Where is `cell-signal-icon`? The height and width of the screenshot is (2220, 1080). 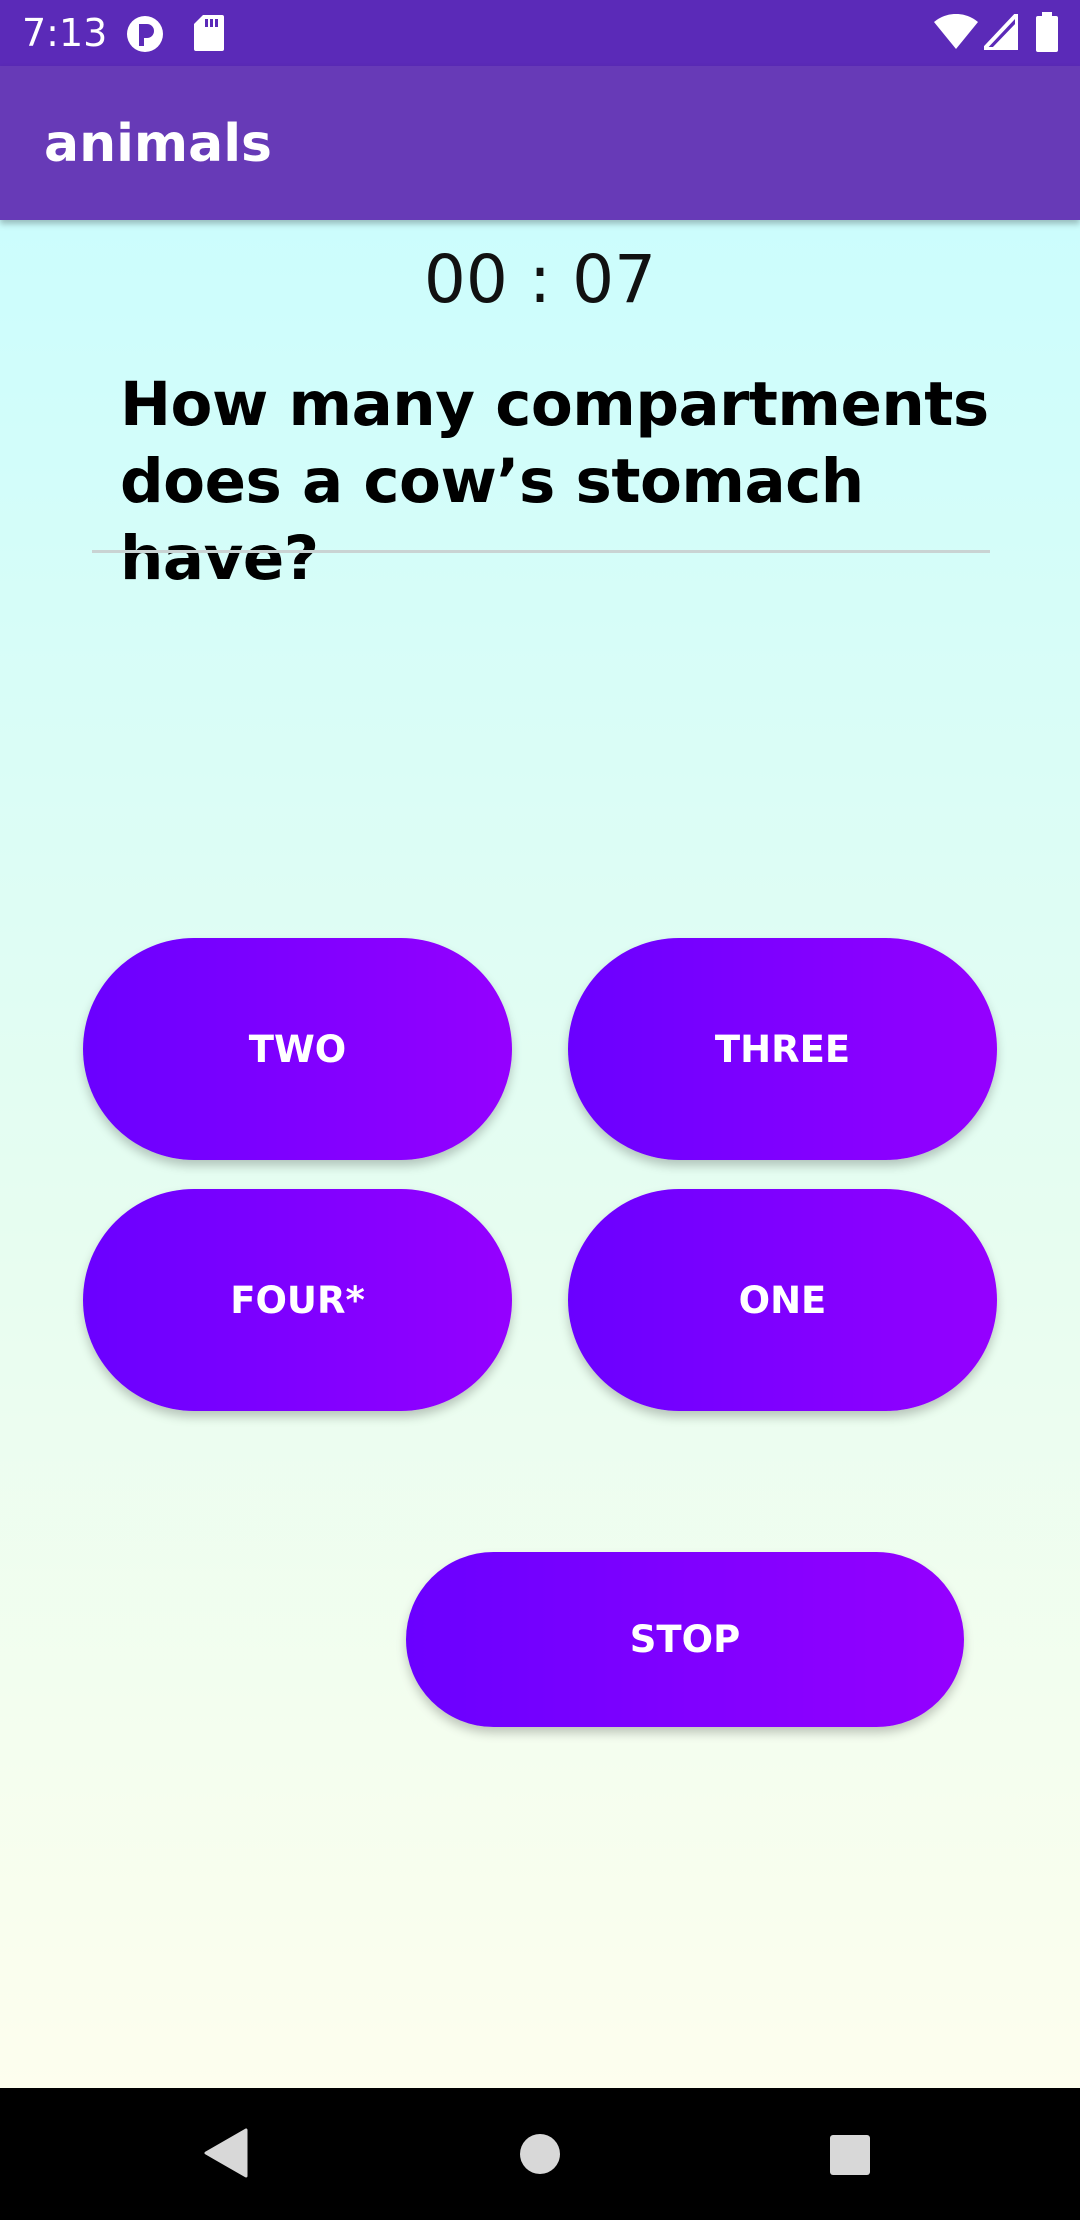 cell-signal-icon is located at coordinates (999, 31).